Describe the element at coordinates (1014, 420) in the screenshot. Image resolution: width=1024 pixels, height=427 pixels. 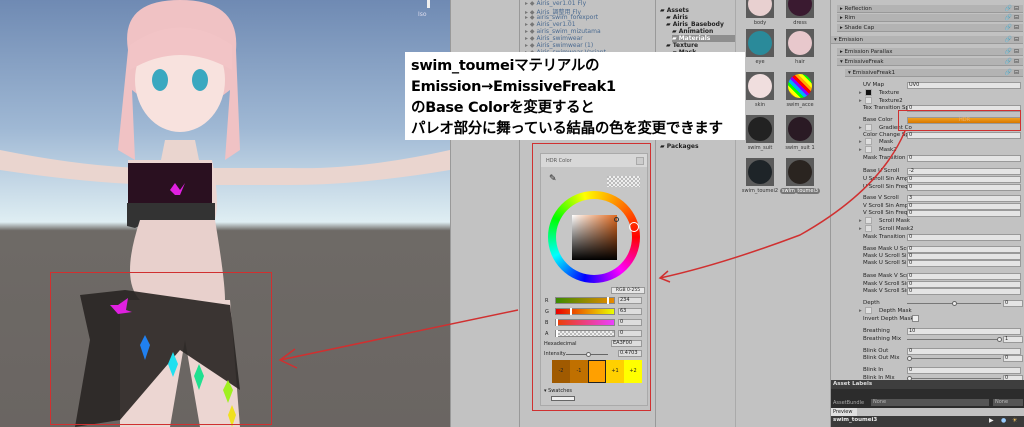
I see `light-icon: ☀` at that location.